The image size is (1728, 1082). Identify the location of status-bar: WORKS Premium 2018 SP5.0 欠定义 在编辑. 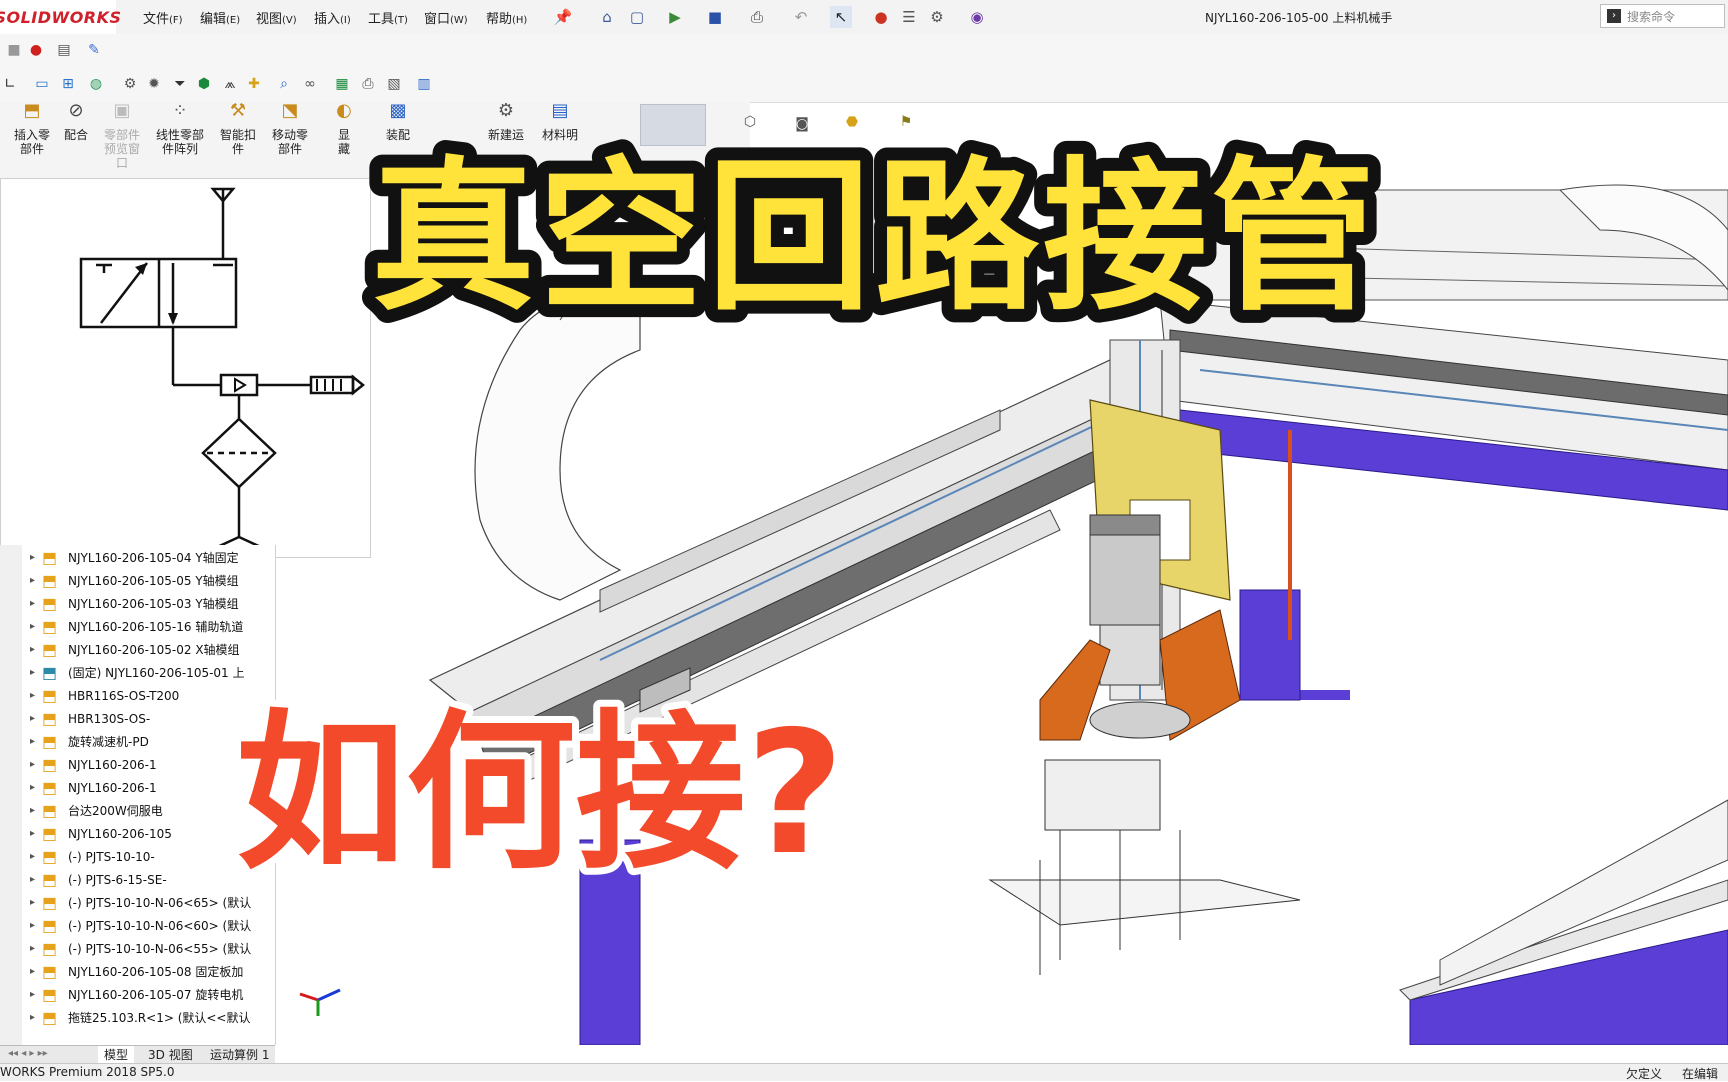
(864, 1072).